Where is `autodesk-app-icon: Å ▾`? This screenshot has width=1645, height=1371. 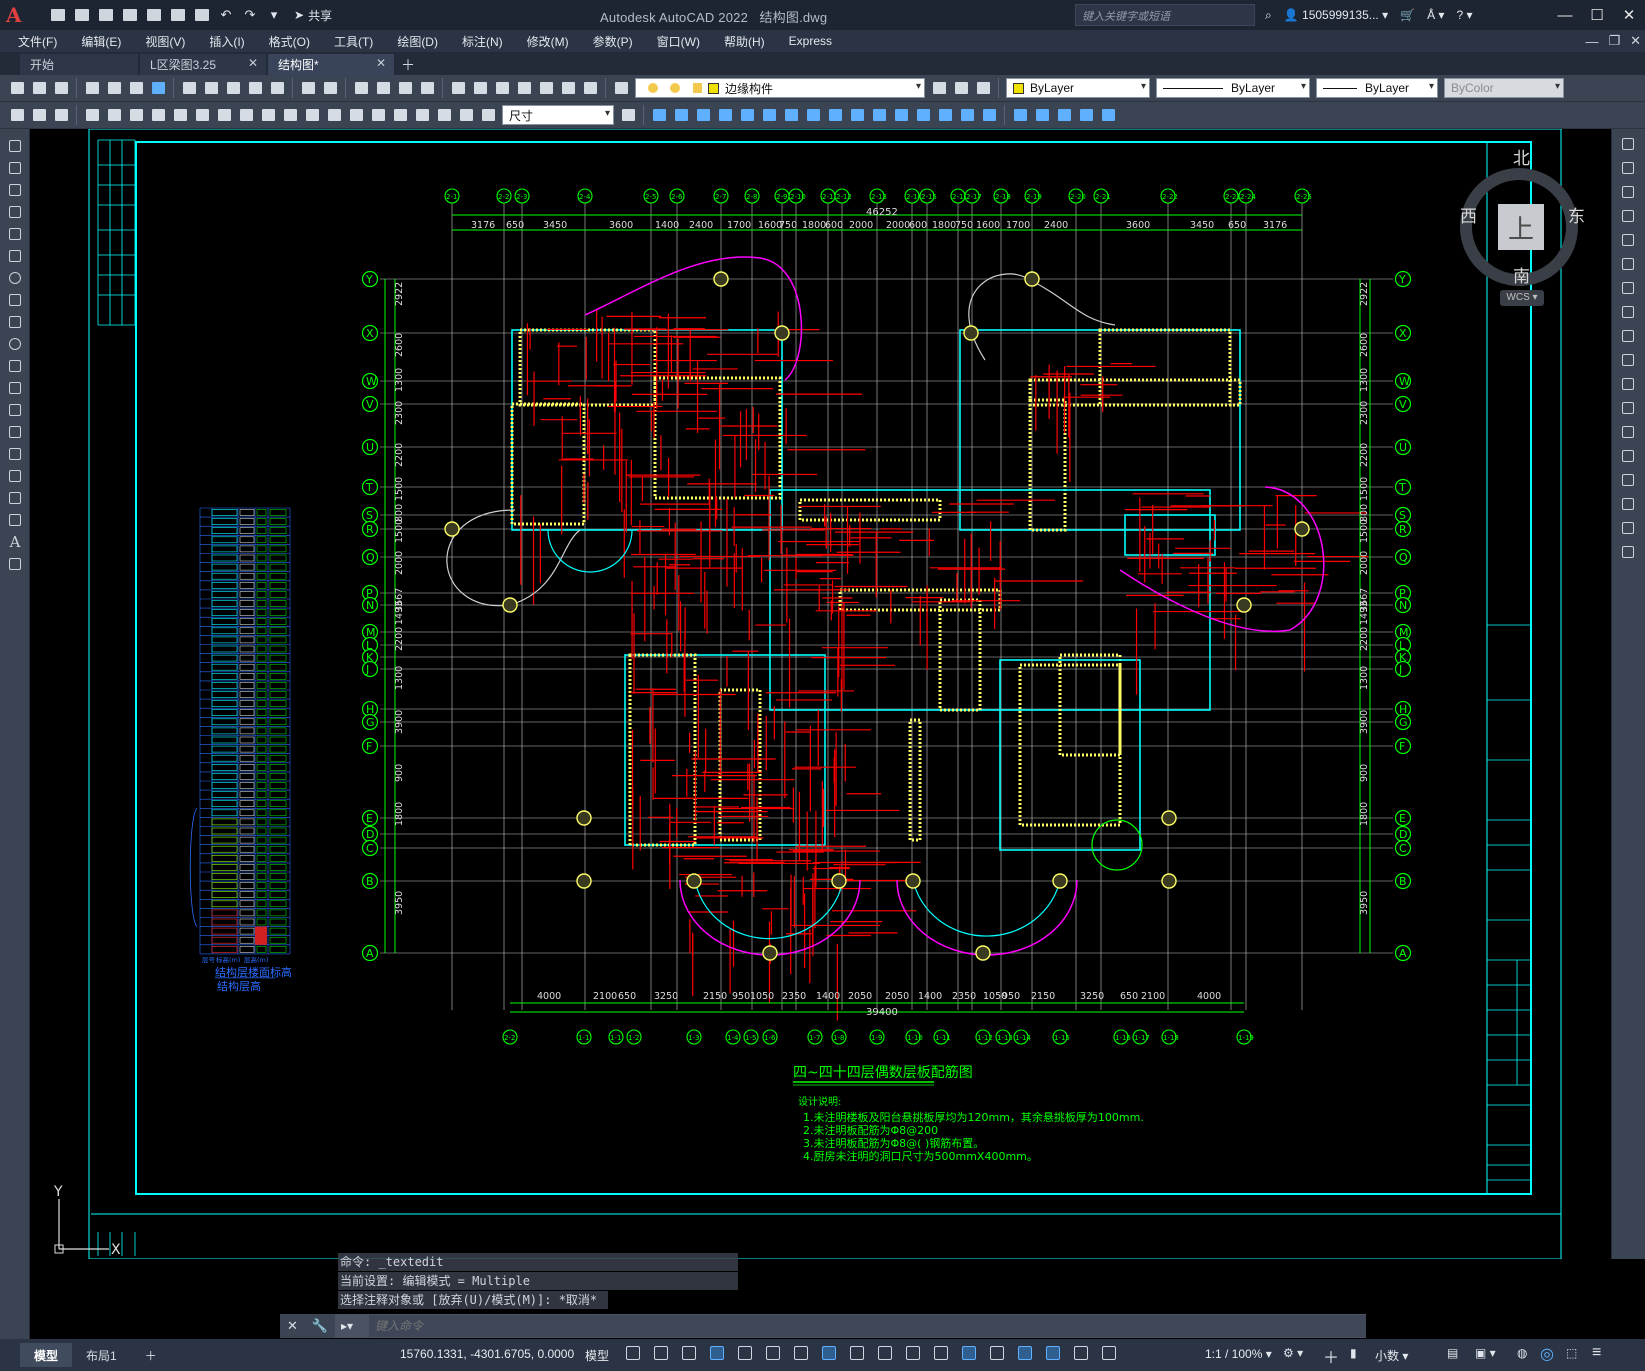
autodesk-app-icon: Å ▾ is located at coordinates (1435, 15).